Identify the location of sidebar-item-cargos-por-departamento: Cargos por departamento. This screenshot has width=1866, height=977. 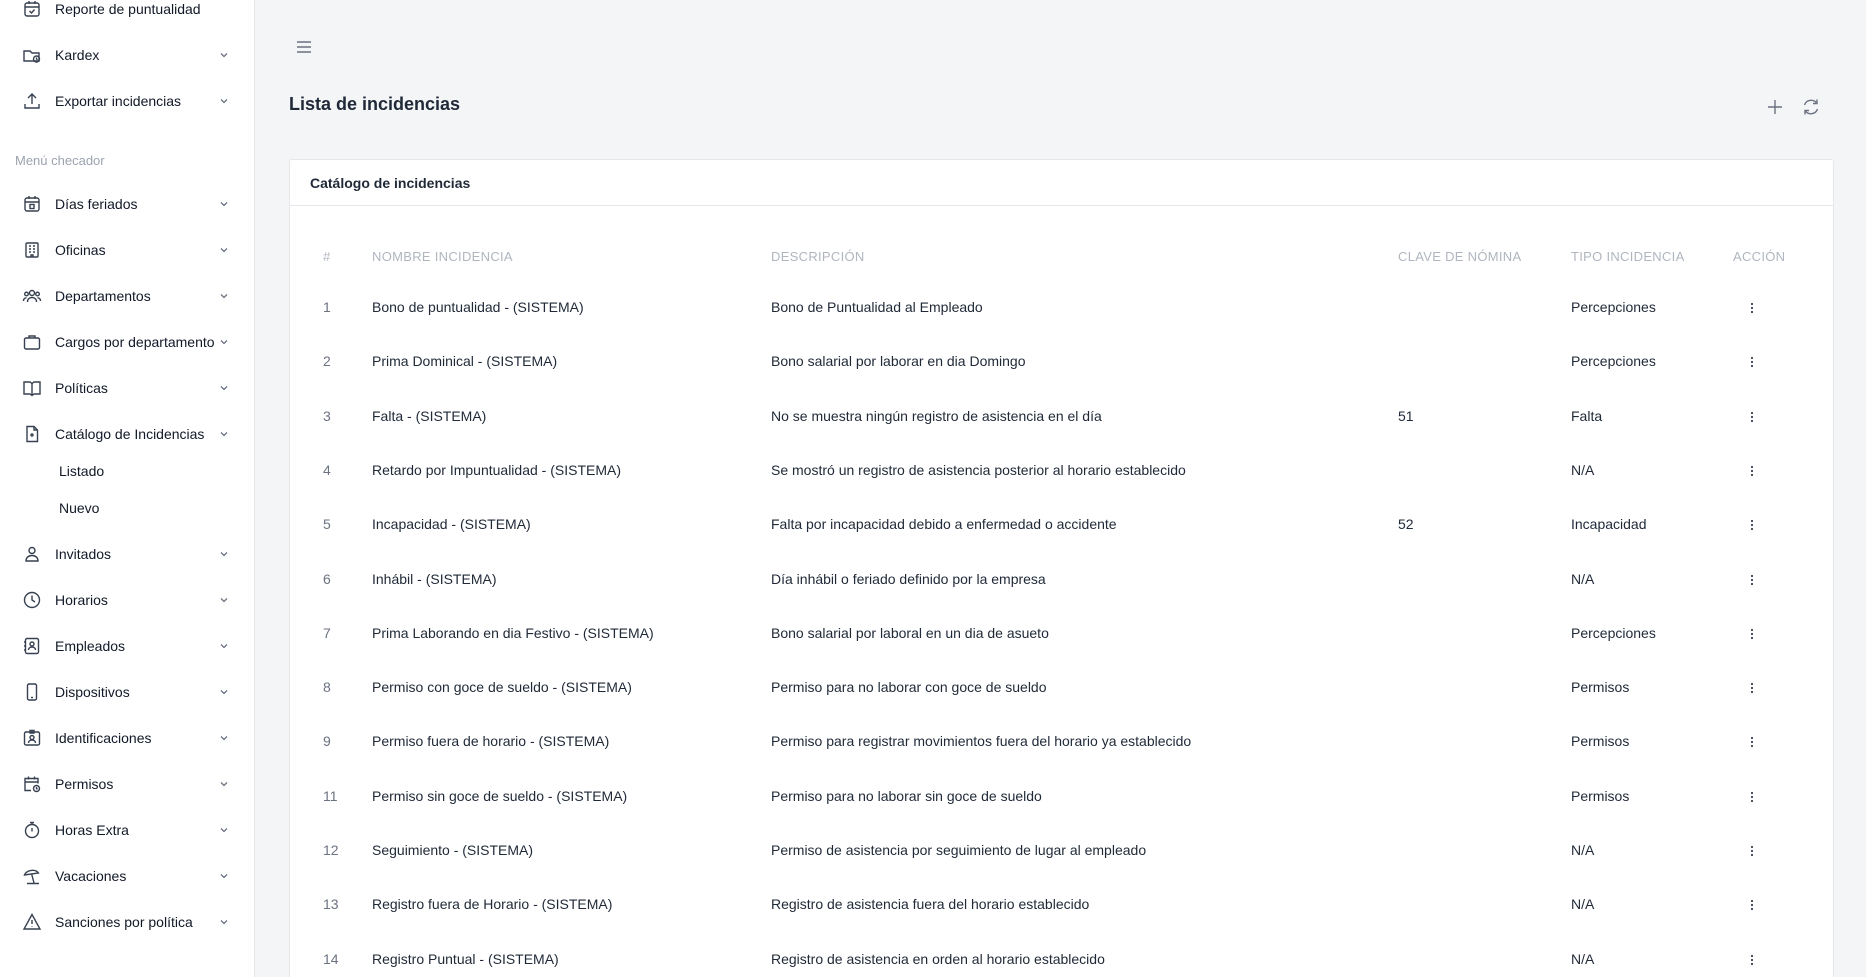
(127, 342).